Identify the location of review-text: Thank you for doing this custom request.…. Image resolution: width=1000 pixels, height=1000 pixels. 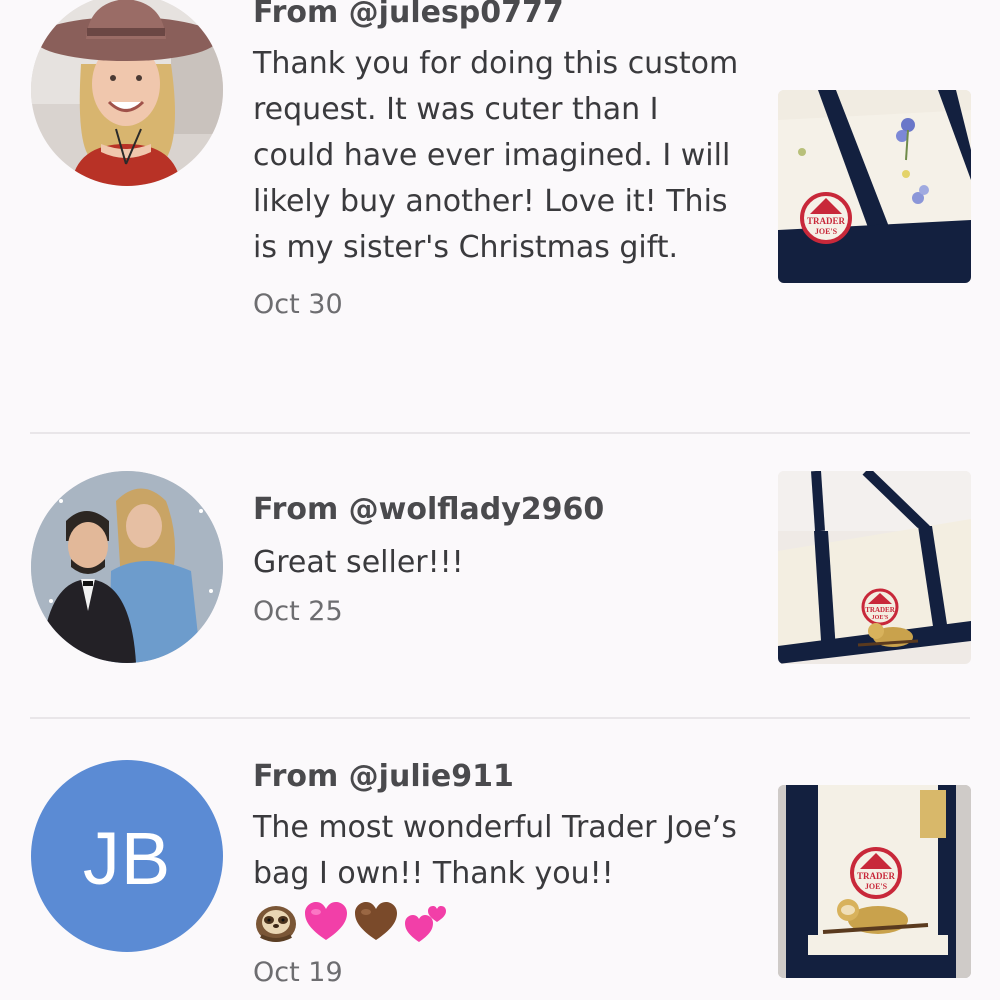
(496, 155).